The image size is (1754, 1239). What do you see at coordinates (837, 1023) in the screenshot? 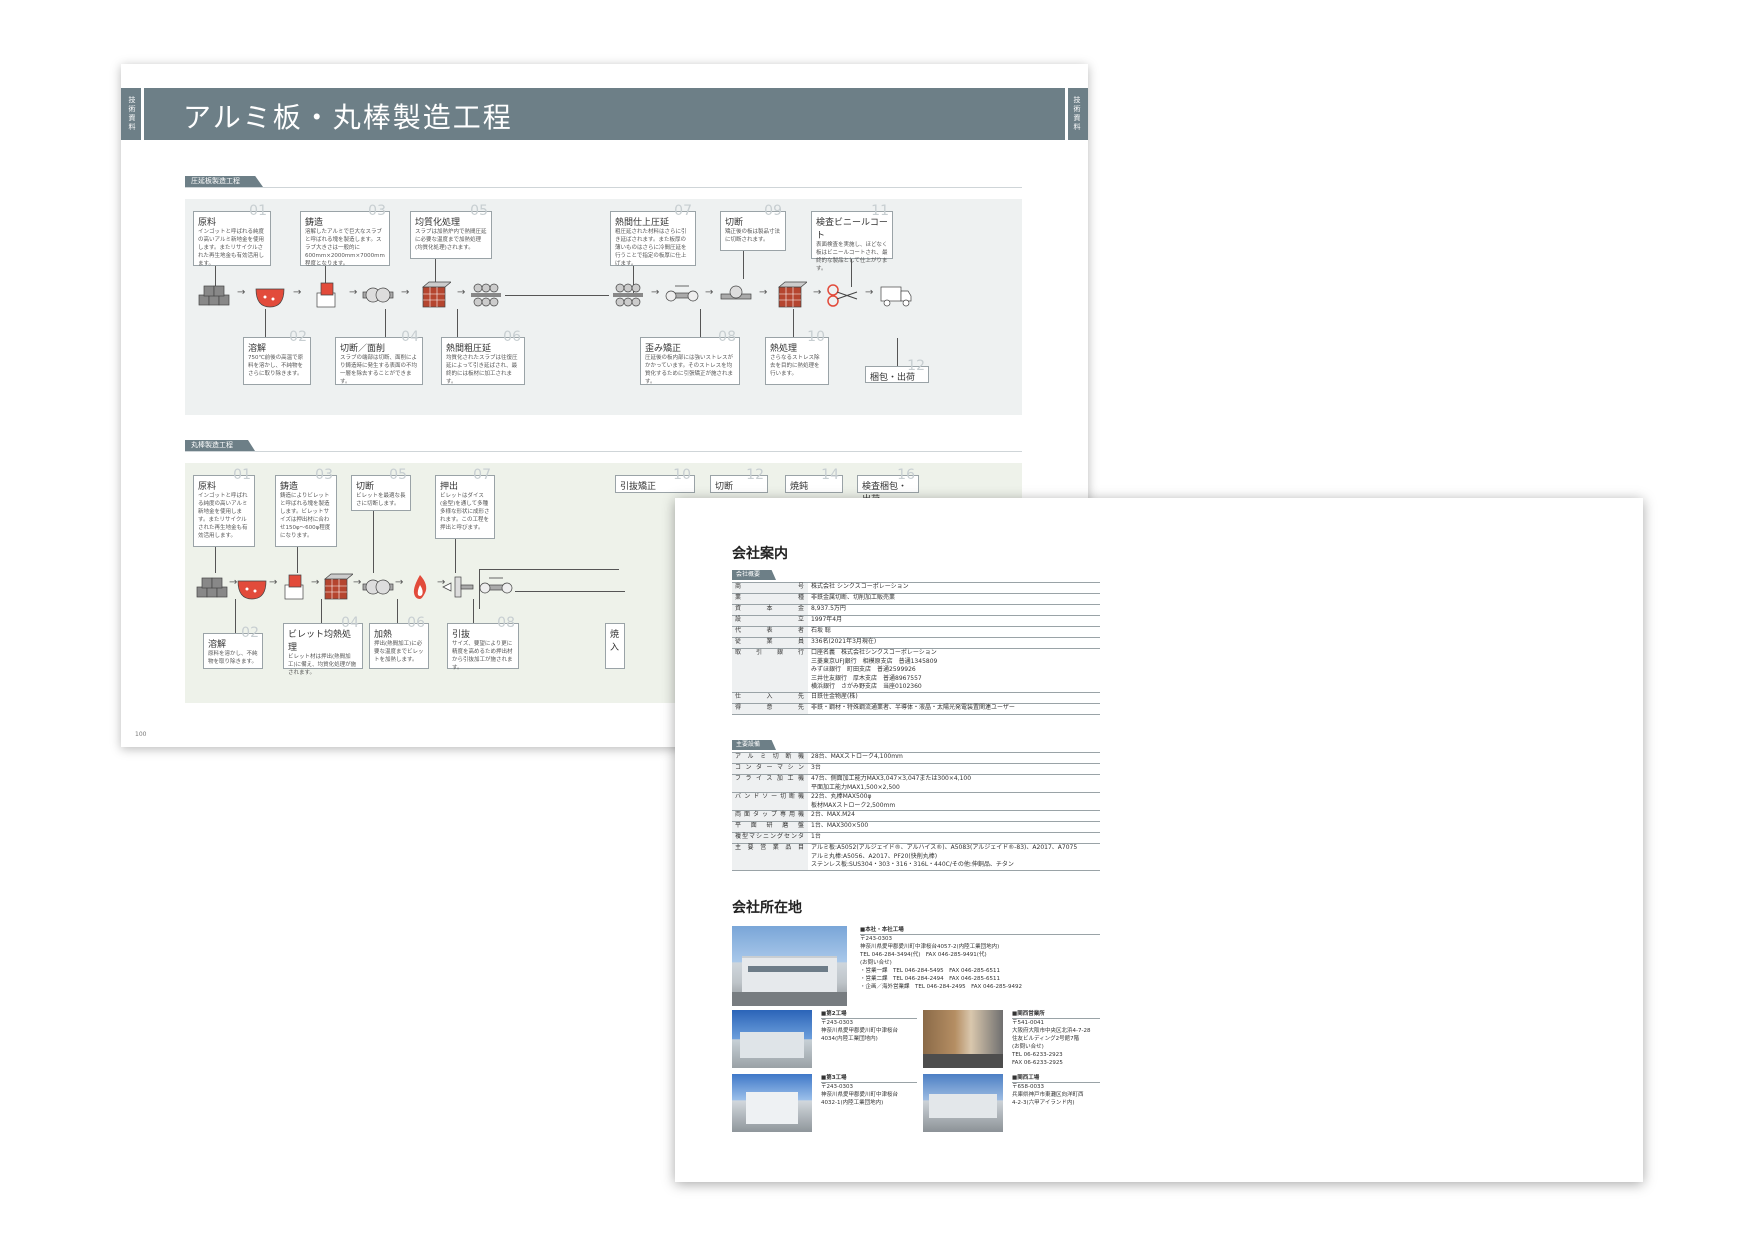
I see `location-line: 〒243-0303` at bounding box center [837, 1023].